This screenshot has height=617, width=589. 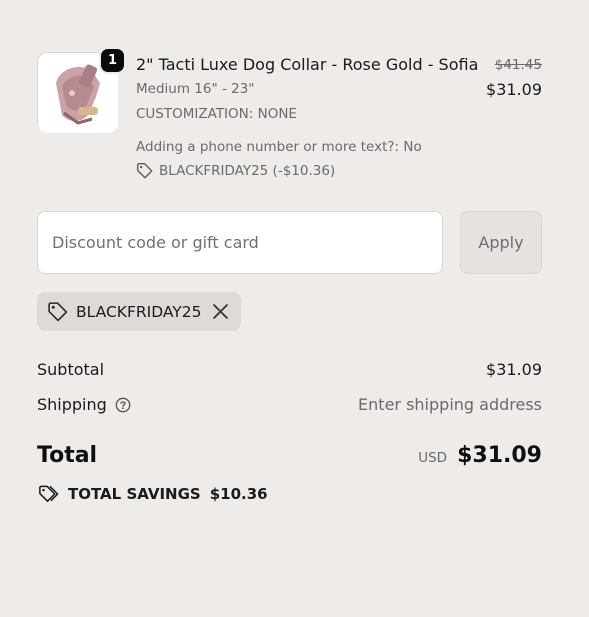 What do you see at coordinates (67, 455) in the screenshot?
I see `total-label: Total` at bounding box center [67, 455].